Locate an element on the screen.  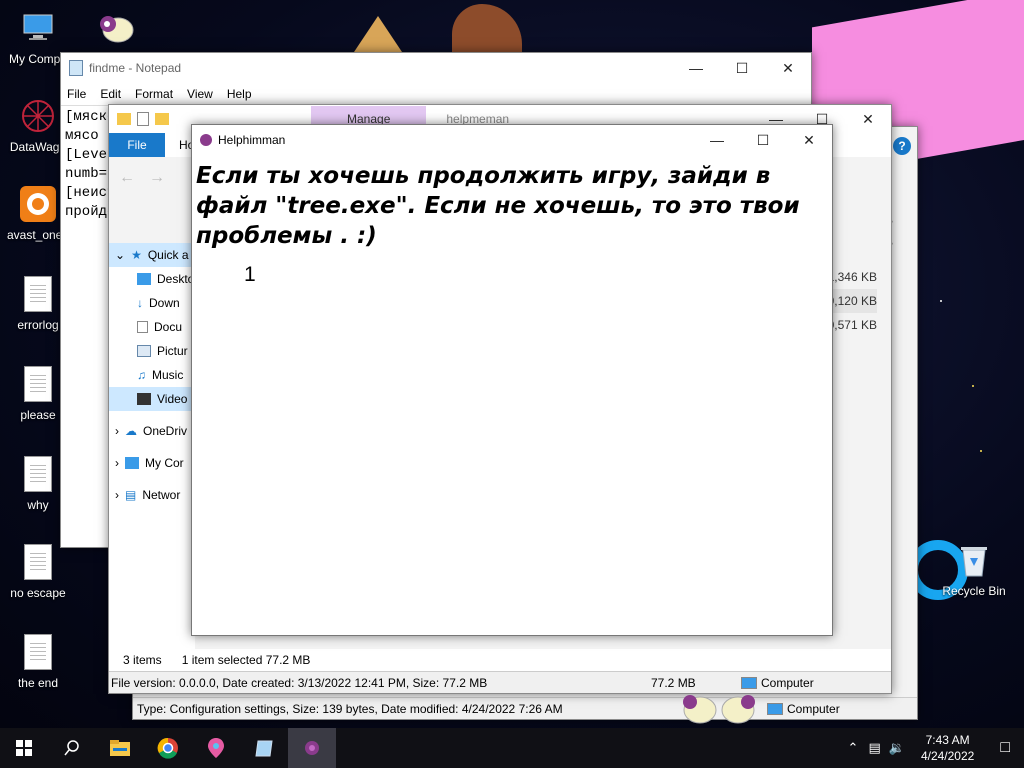
menu-format: Format is located at coordinates (154, 94).